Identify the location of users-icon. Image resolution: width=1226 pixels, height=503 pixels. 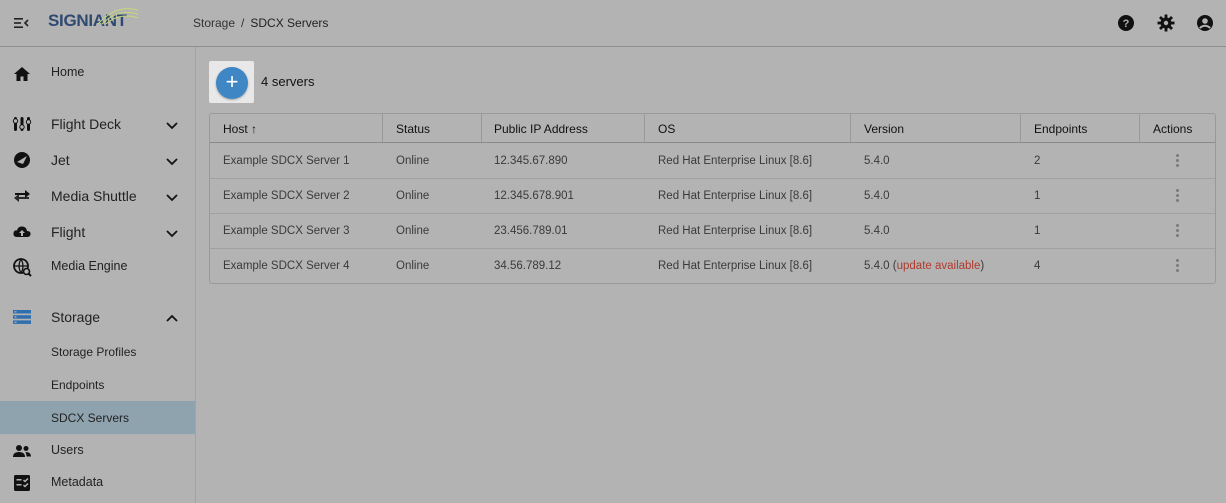
(22, 451).